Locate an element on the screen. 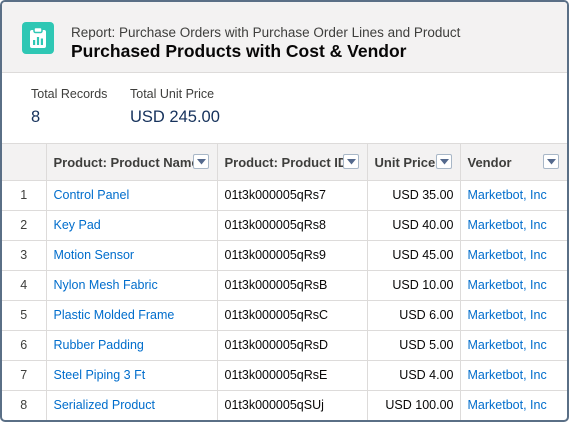  column-header-label: Product: Product ID is located at coordinates (286, 162).